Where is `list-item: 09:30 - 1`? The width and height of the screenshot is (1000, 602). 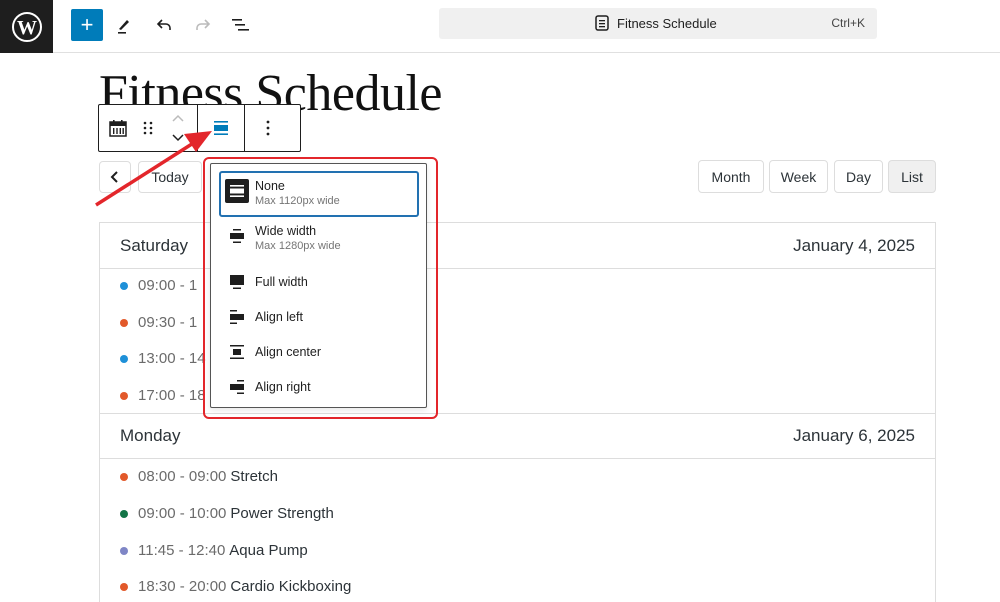
list-item: 09:30 - 1 is located at coordinates (160, 322).